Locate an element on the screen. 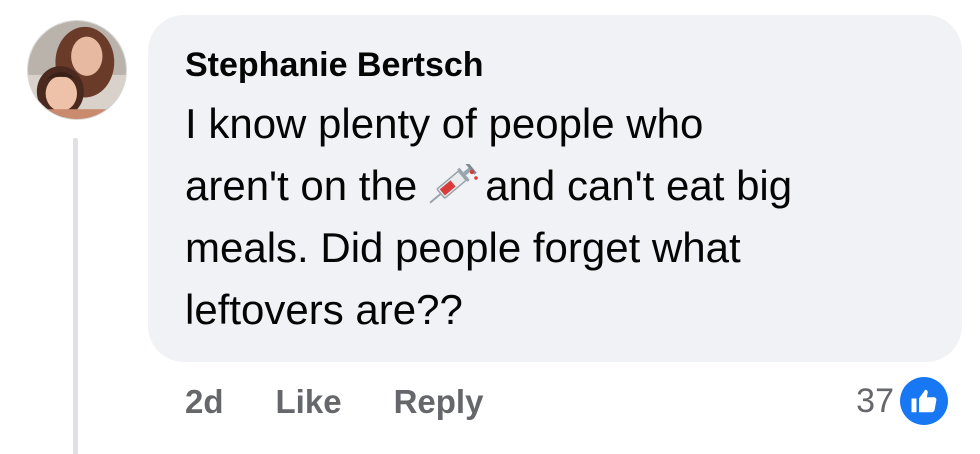  reaction-count: 37 is located at coordinates (875, 400).